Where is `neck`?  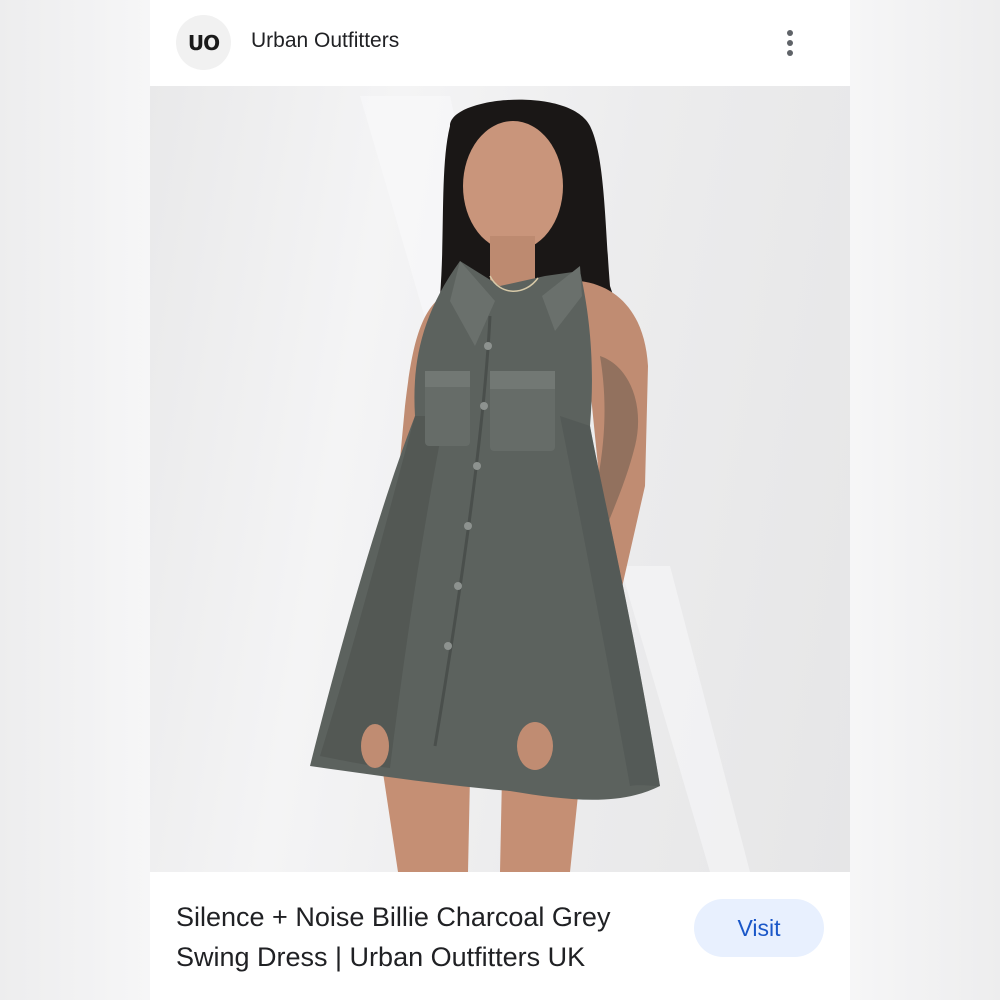 neck is located at coordinates (512, 261).